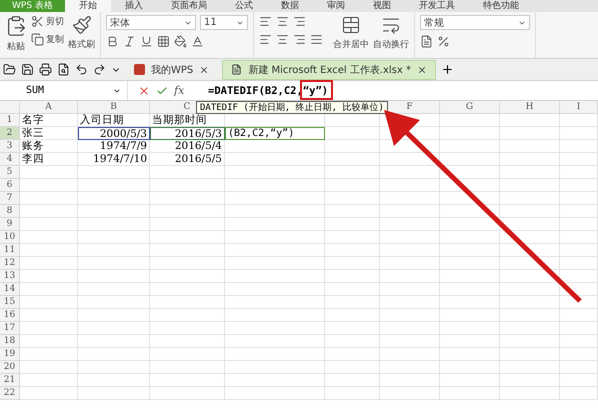 Image resolution: width=598 pixels, height=415 pixels. I want to click on close-icon, so click(421, 69).